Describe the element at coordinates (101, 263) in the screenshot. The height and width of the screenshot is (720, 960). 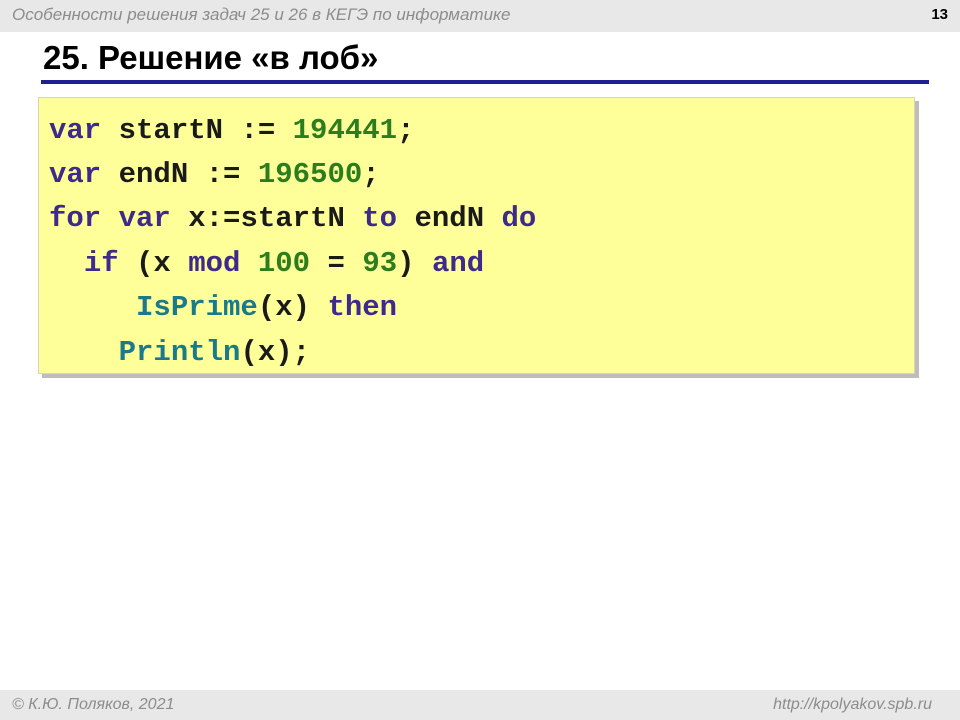
I see `code-keyword: if` at that location.